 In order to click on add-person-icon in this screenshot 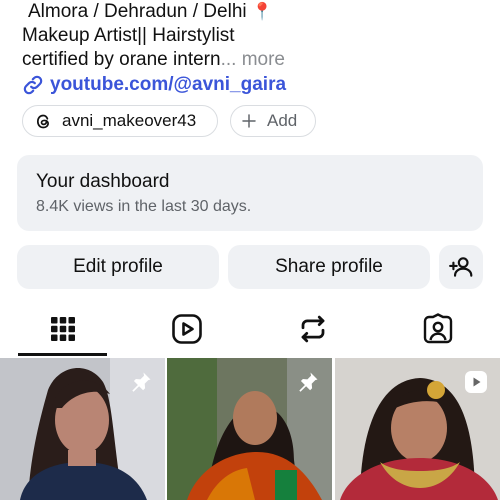, I will do `click(461, 267)`.